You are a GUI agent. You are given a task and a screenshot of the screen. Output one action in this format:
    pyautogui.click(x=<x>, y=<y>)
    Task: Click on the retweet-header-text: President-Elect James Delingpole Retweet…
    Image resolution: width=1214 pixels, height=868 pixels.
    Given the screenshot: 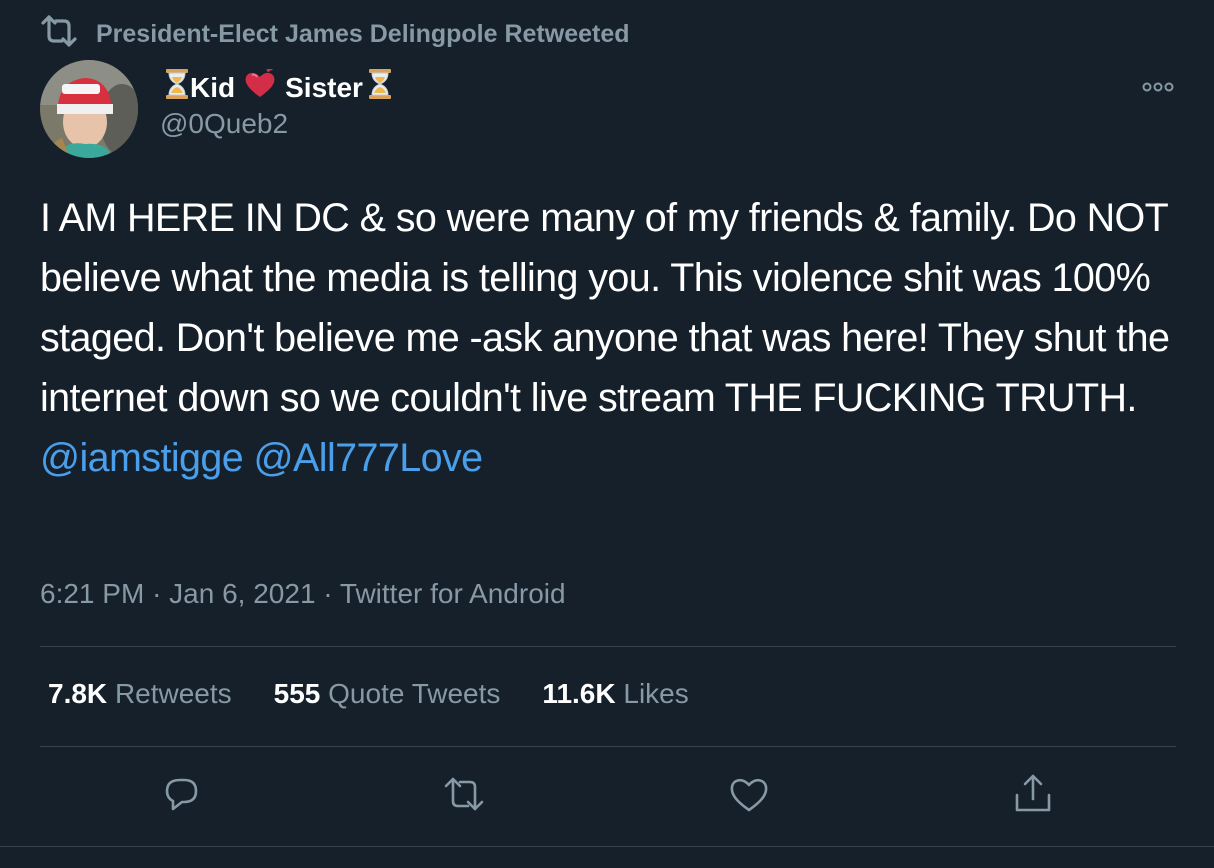 What is the action you would take?
    pyautogui.click(x=363, y=34)
    